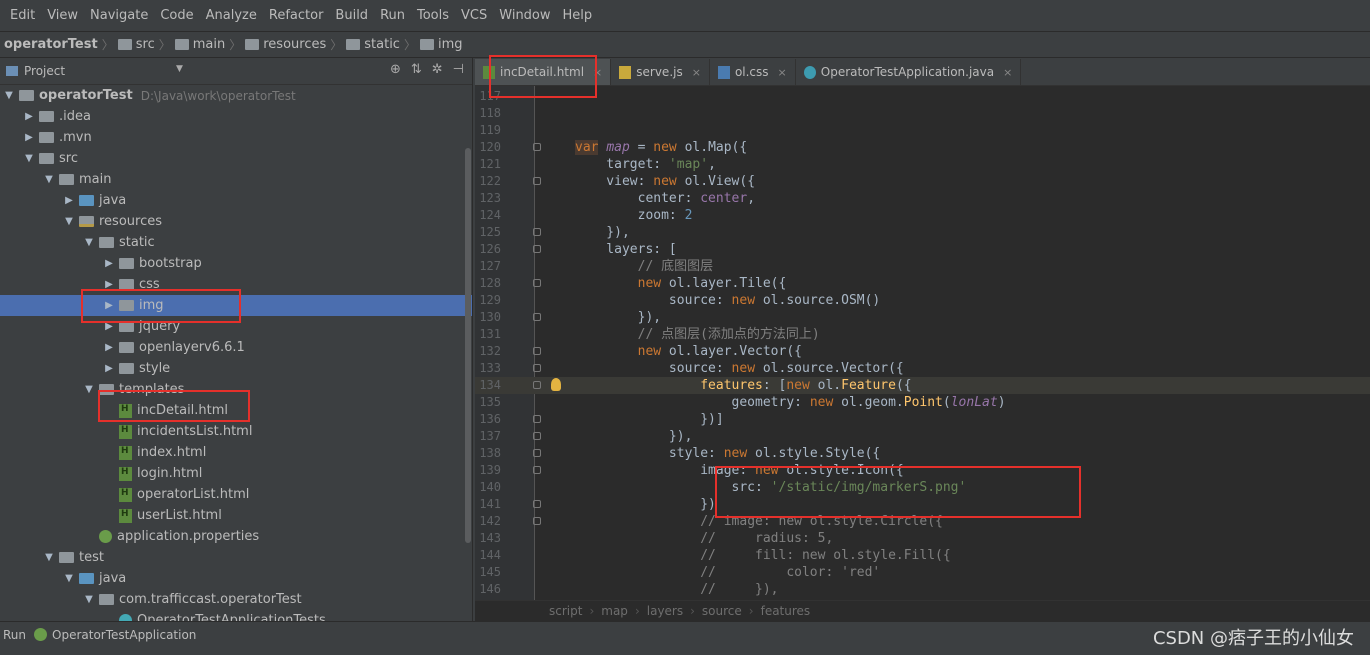 This screenshot has width=1370, height=655. I want to click on menu-item-build: Build, so click(351, 15).